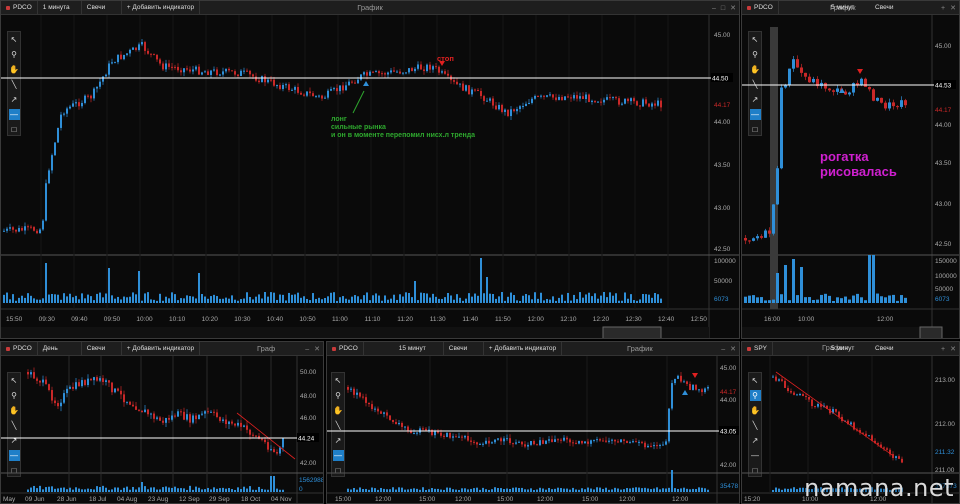  I want to click on volume-tick-label: 1562988, so click(311, 480).